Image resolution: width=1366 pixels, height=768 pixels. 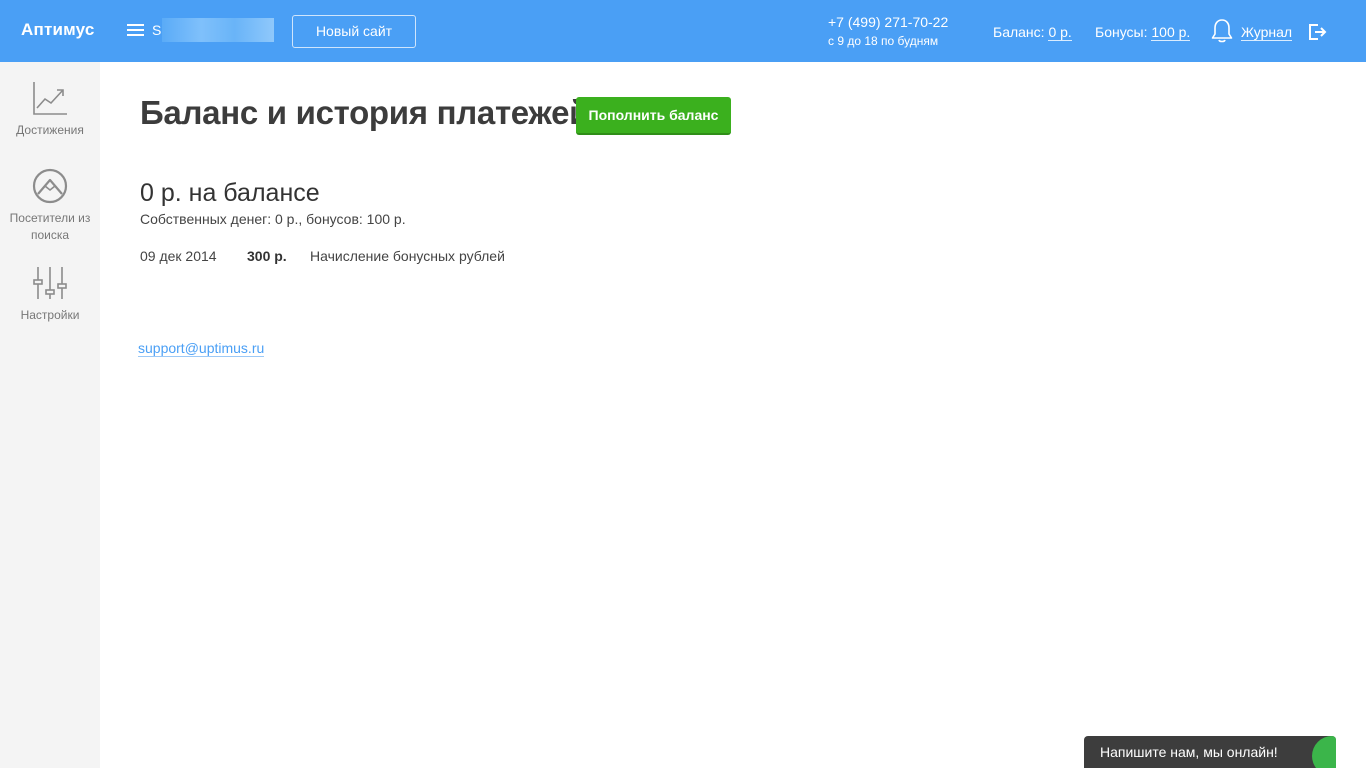 What do you see at coordinates (50, 130) in the screenshot?
I see `sidebar-item-label: Достижения` at bounding box center [50, 130].